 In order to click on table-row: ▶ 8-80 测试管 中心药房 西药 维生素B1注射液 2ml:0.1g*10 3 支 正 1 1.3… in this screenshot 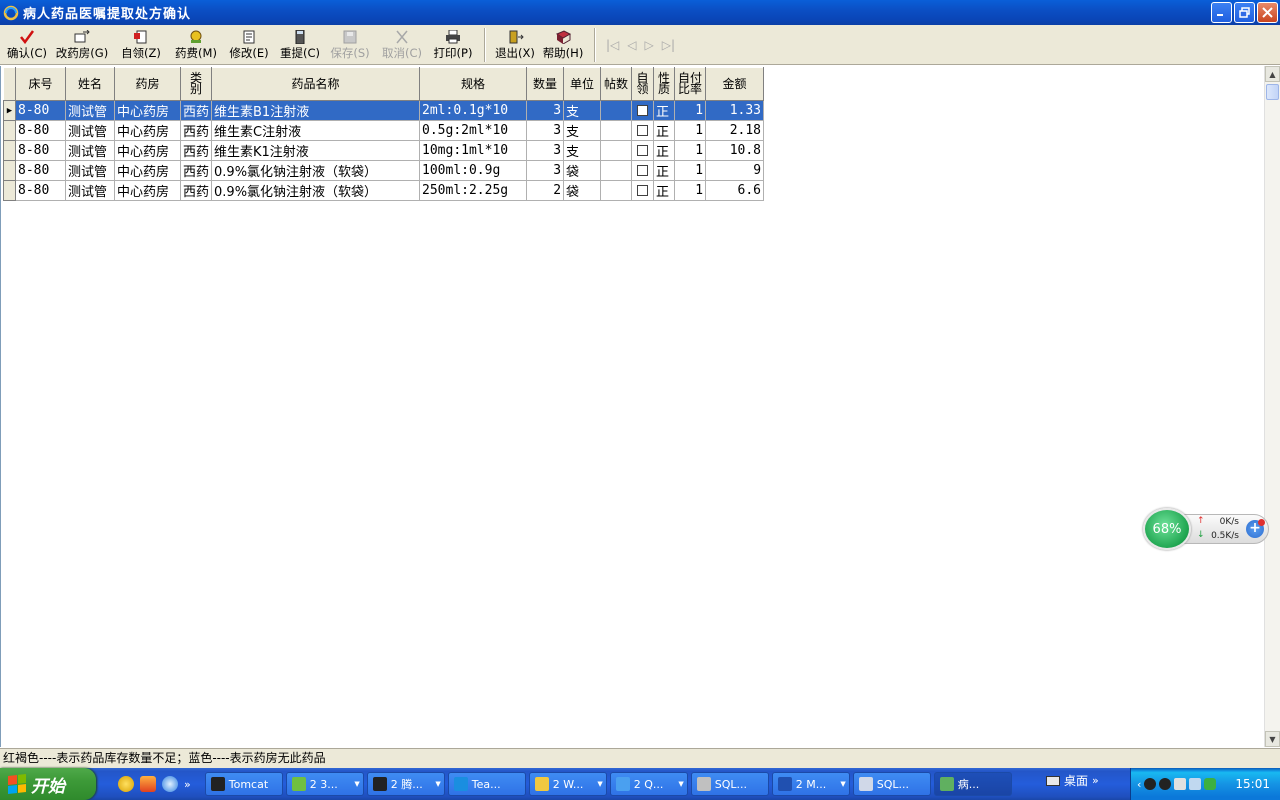, I will do `click(384, 110)`.